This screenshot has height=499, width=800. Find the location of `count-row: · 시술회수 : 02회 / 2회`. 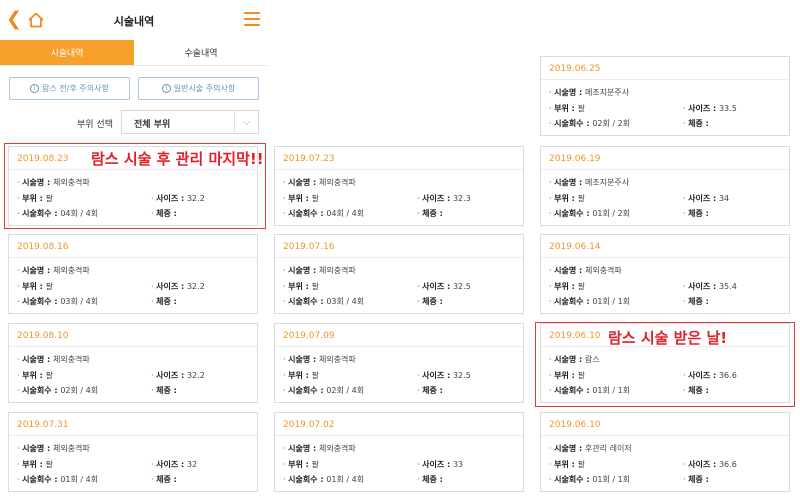

count-row: · 시술회수 : 02회 / 2회 is located at coordinates (590, 123).